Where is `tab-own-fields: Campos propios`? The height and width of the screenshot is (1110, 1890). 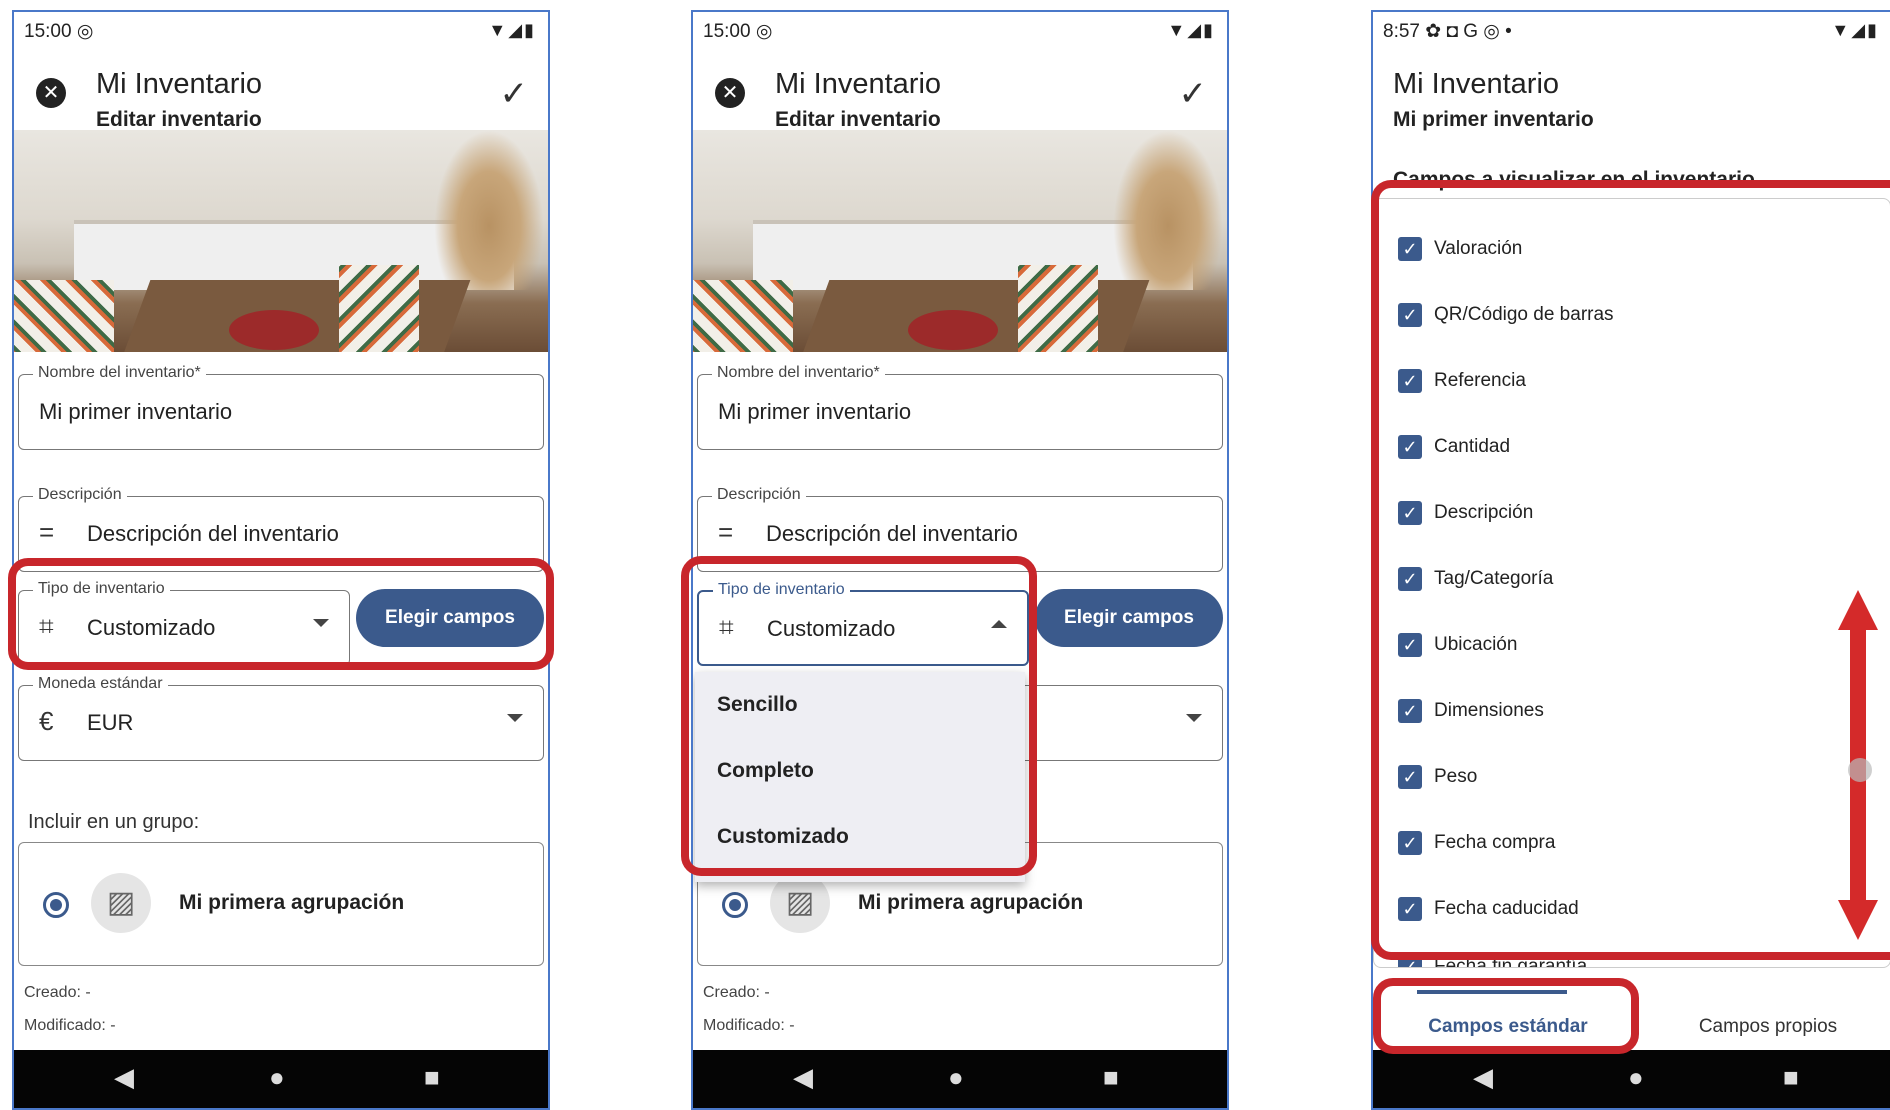 tab-own-fields: Campos propios is located at coordinates (1766, 1027).